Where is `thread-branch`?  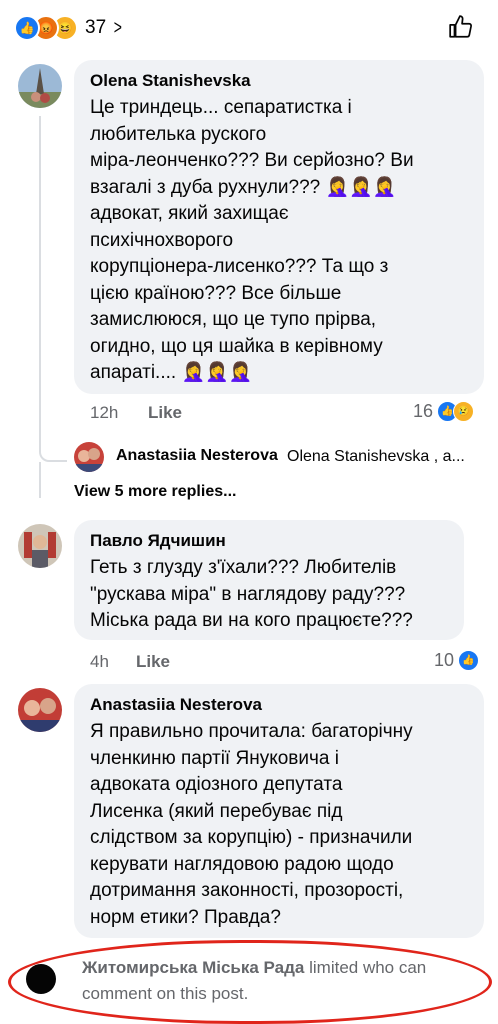 thread-branch is located at coordinates (53, 456).